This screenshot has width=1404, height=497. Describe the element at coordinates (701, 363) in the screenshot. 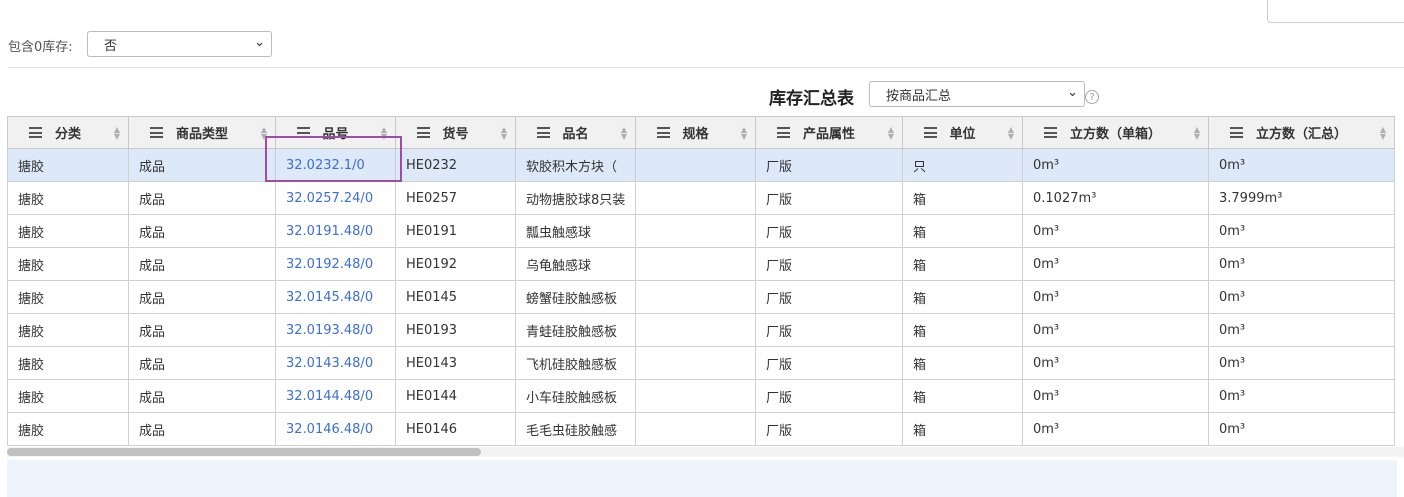

I see `table-row: 搪胶 成品 32.0143.48/0 HE0143 飞机硅胶触感板 厂版箱 0m³ 0m³` at that location.